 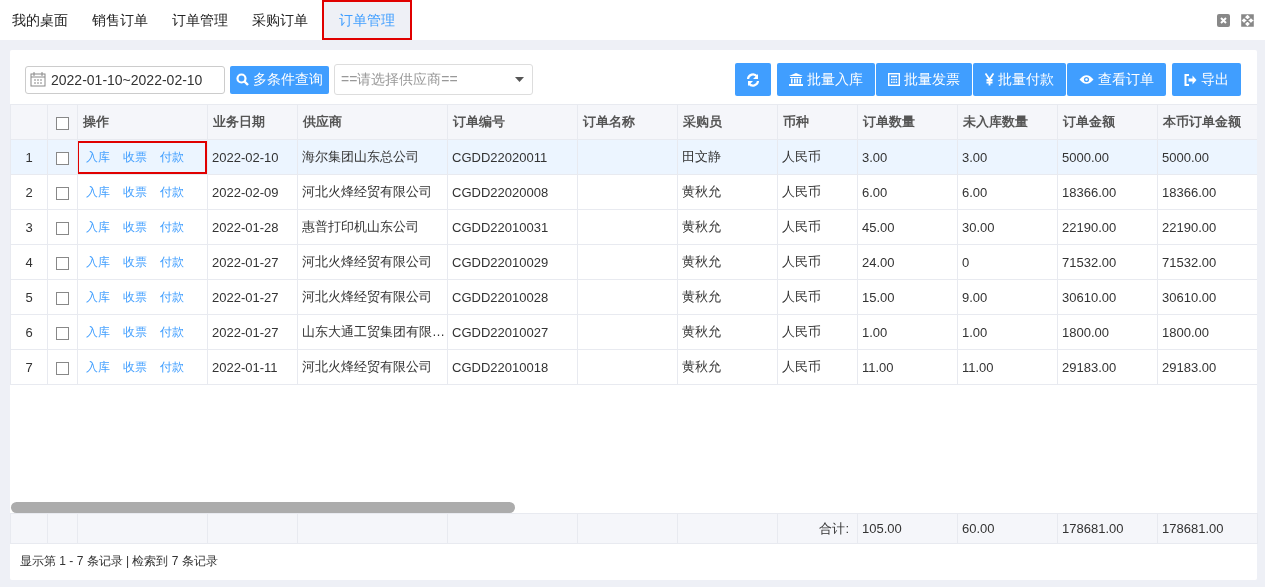 What do you see at coordinates (120, 20) in the screenshot?
I see `tab: 销售订单` at bounding box center [120, 20].